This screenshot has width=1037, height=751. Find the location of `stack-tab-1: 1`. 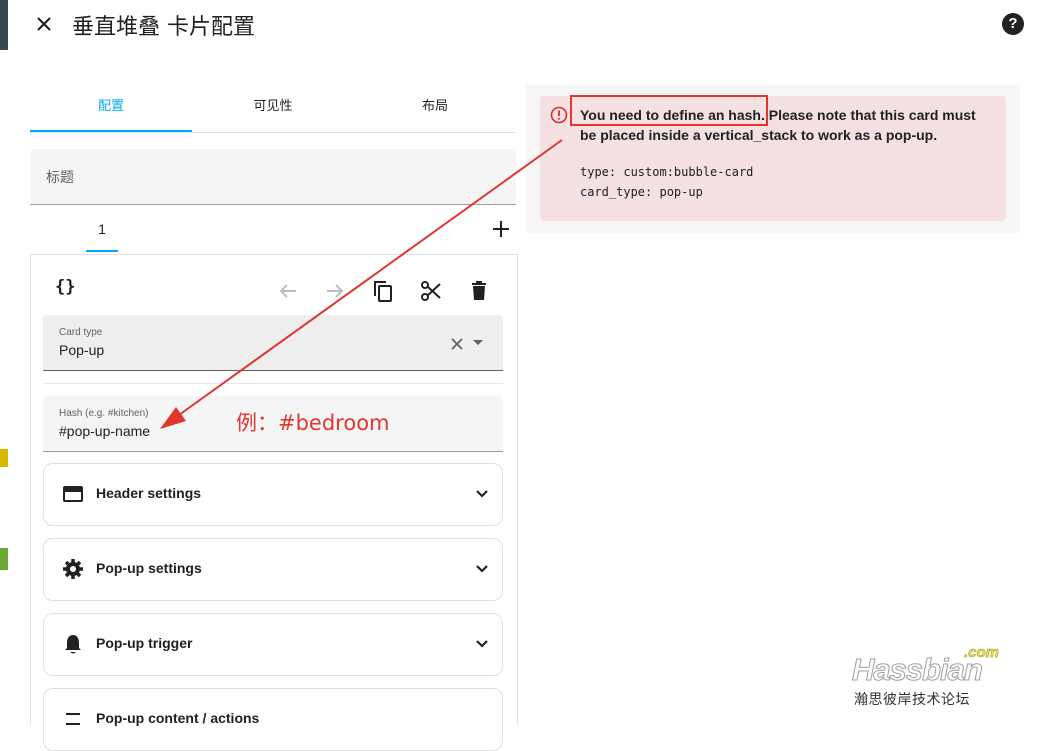

stack-tab-1: 1 is located at coordinates (102, 229).